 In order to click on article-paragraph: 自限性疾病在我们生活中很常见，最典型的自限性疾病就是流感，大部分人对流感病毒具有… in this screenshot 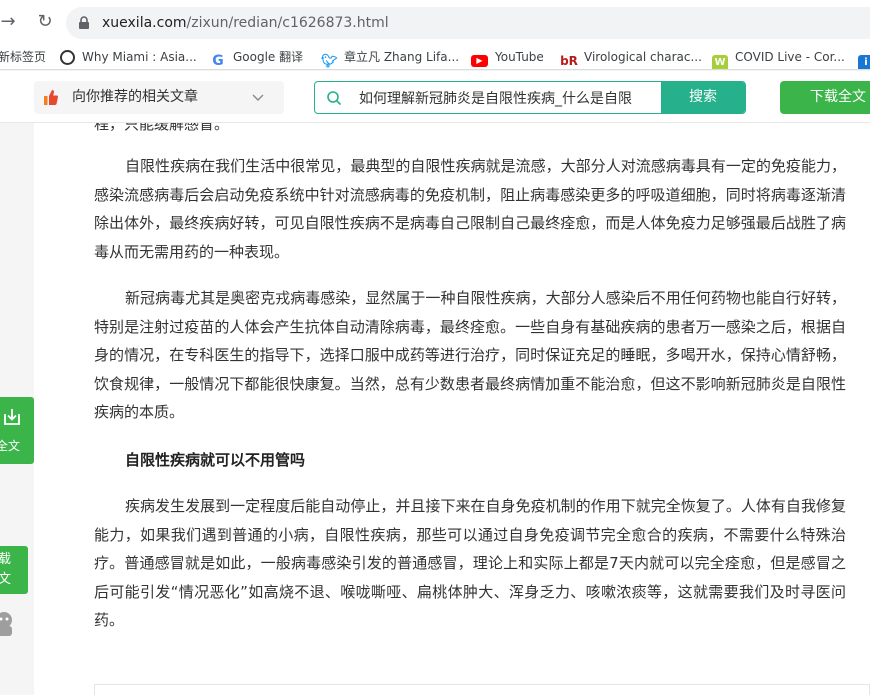, I will do `click(470, 209)`.